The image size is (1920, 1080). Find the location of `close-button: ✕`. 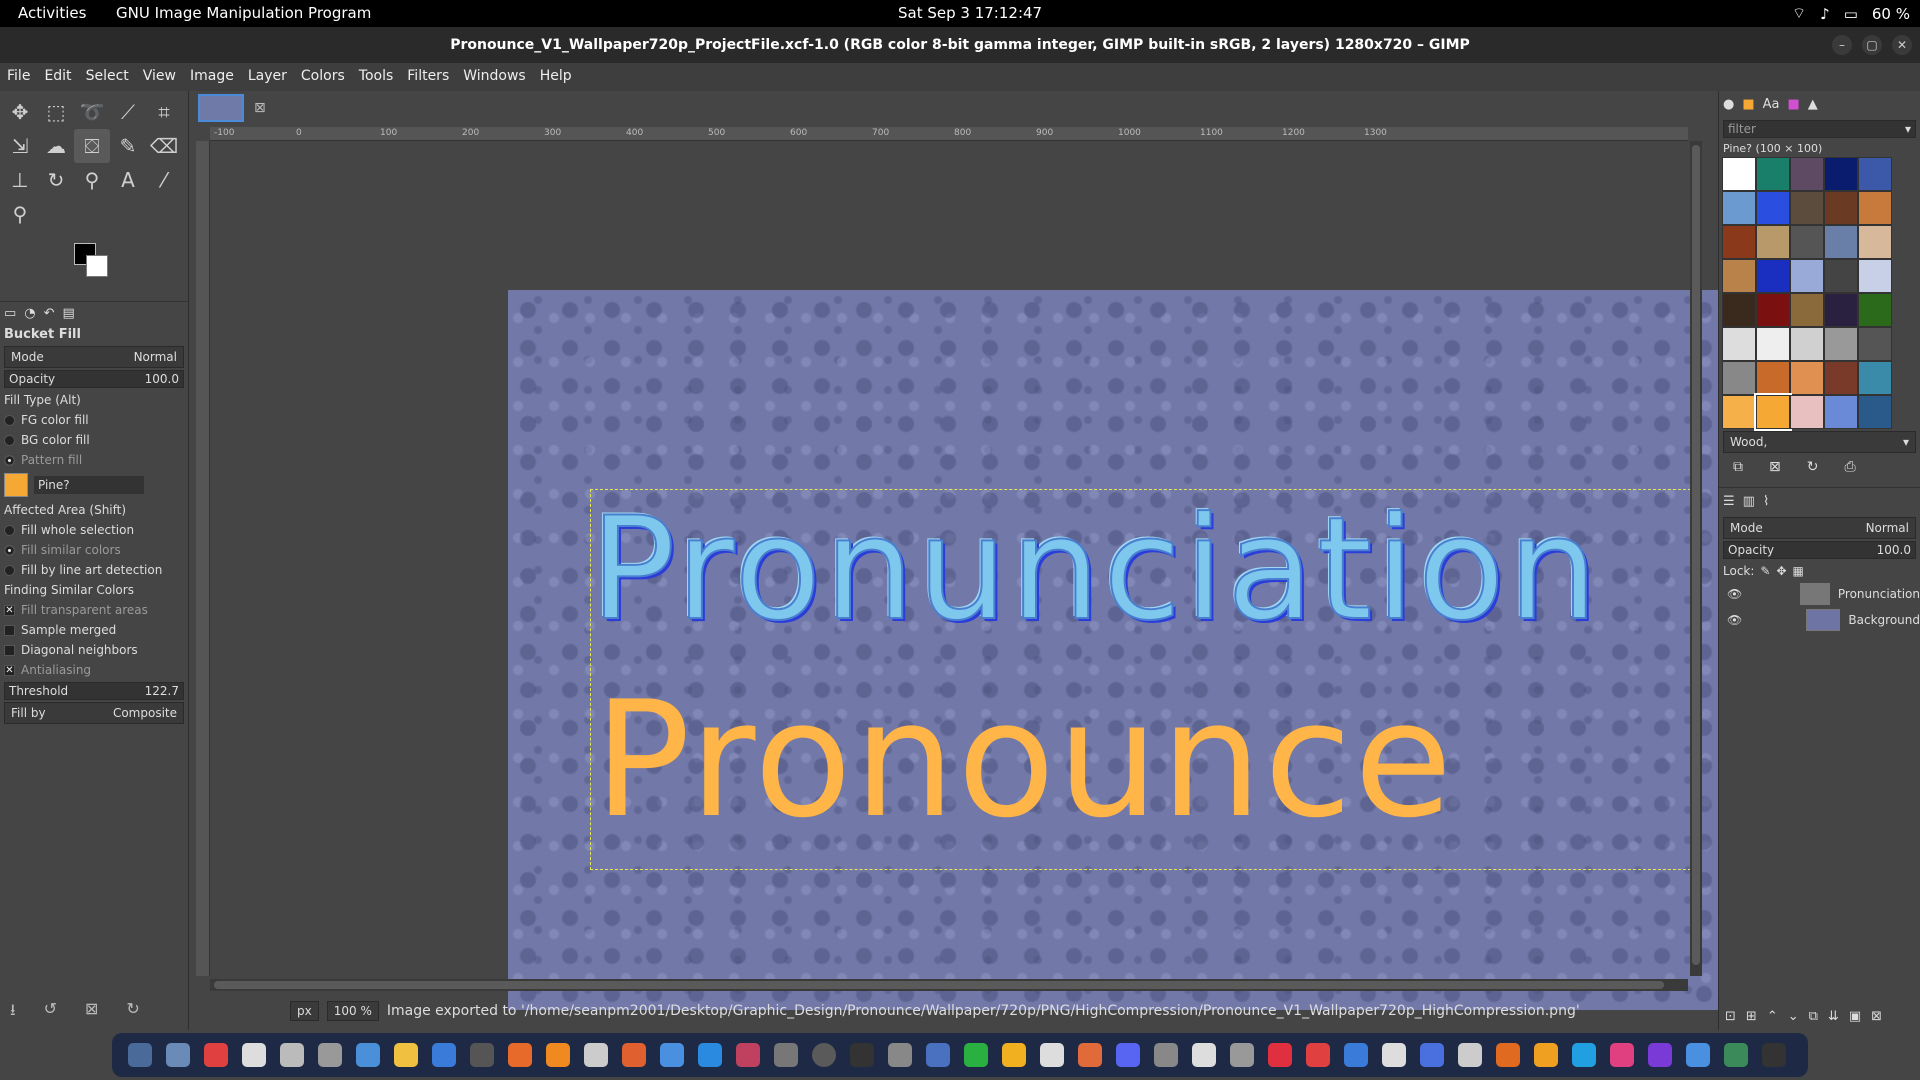

close-button: ✕ is located at coordinates (1902, 45).